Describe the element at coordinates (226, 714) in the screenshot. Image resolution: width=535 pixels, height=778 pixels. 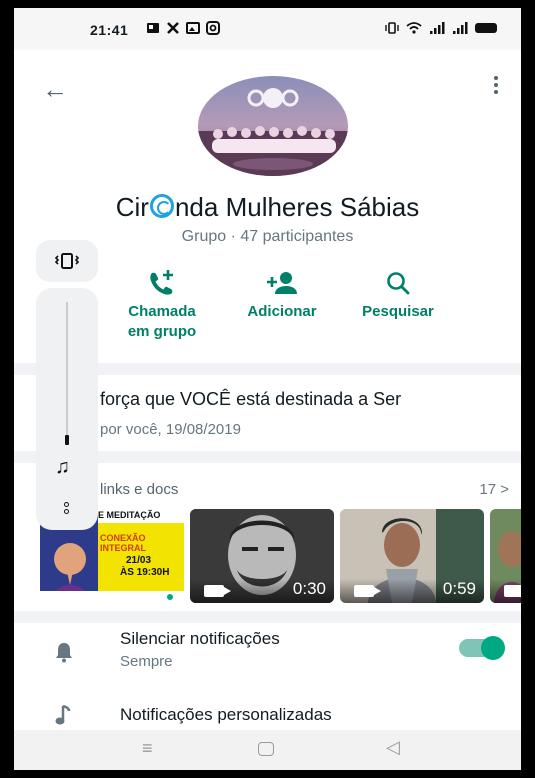
I see `custom-notifications-title: Notificações personalizadas` at that location.